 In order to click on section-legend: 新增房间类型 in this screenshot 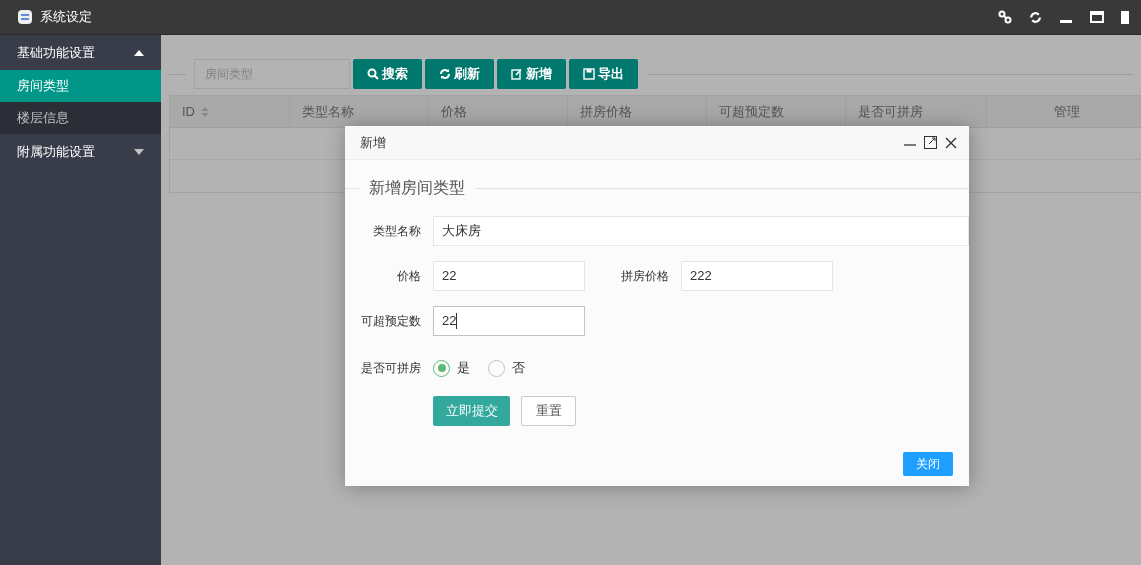, I will do `click(417, 188)`.